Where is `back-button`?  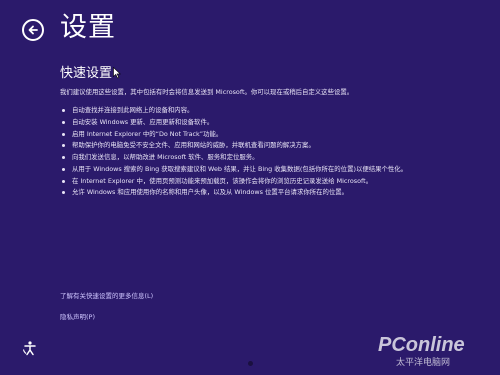
back-button is located at coordinates (33, 30).